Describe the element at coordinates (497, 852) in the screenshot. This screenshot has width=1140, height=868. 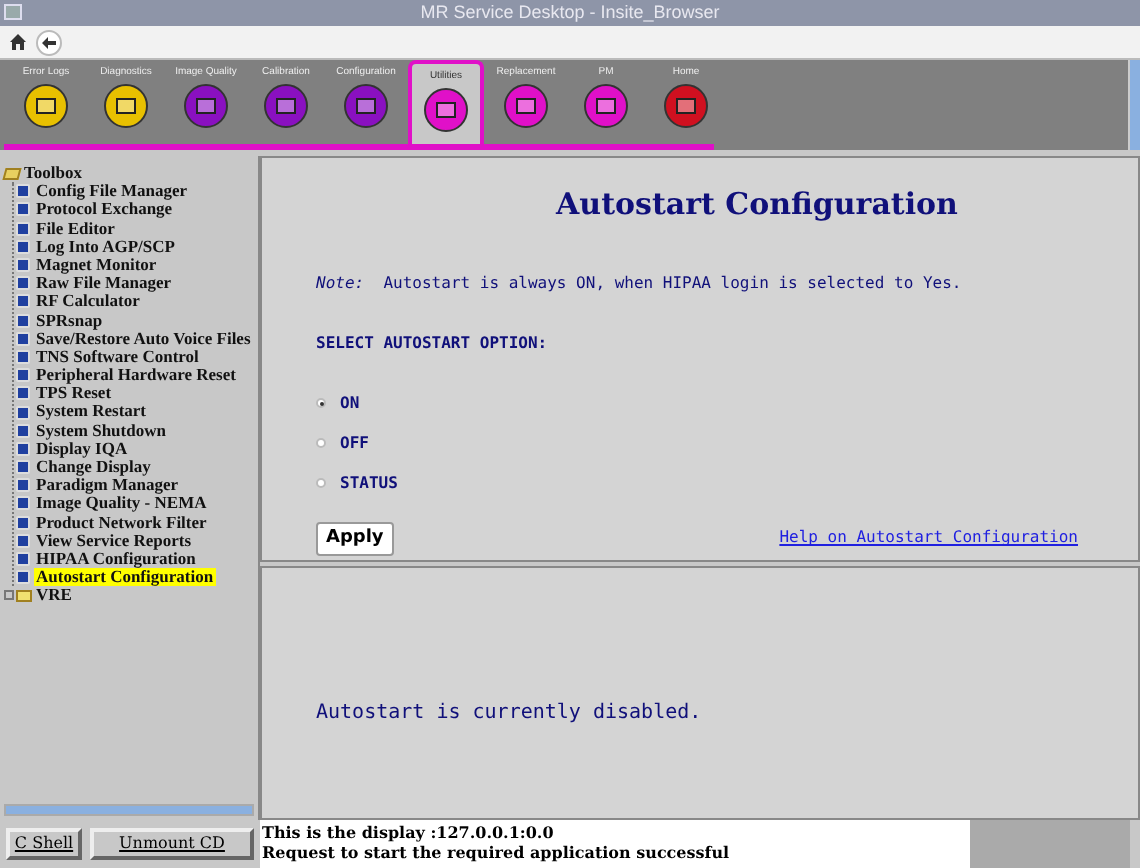
I see `message-line: Request to start the required application successful` at that location.